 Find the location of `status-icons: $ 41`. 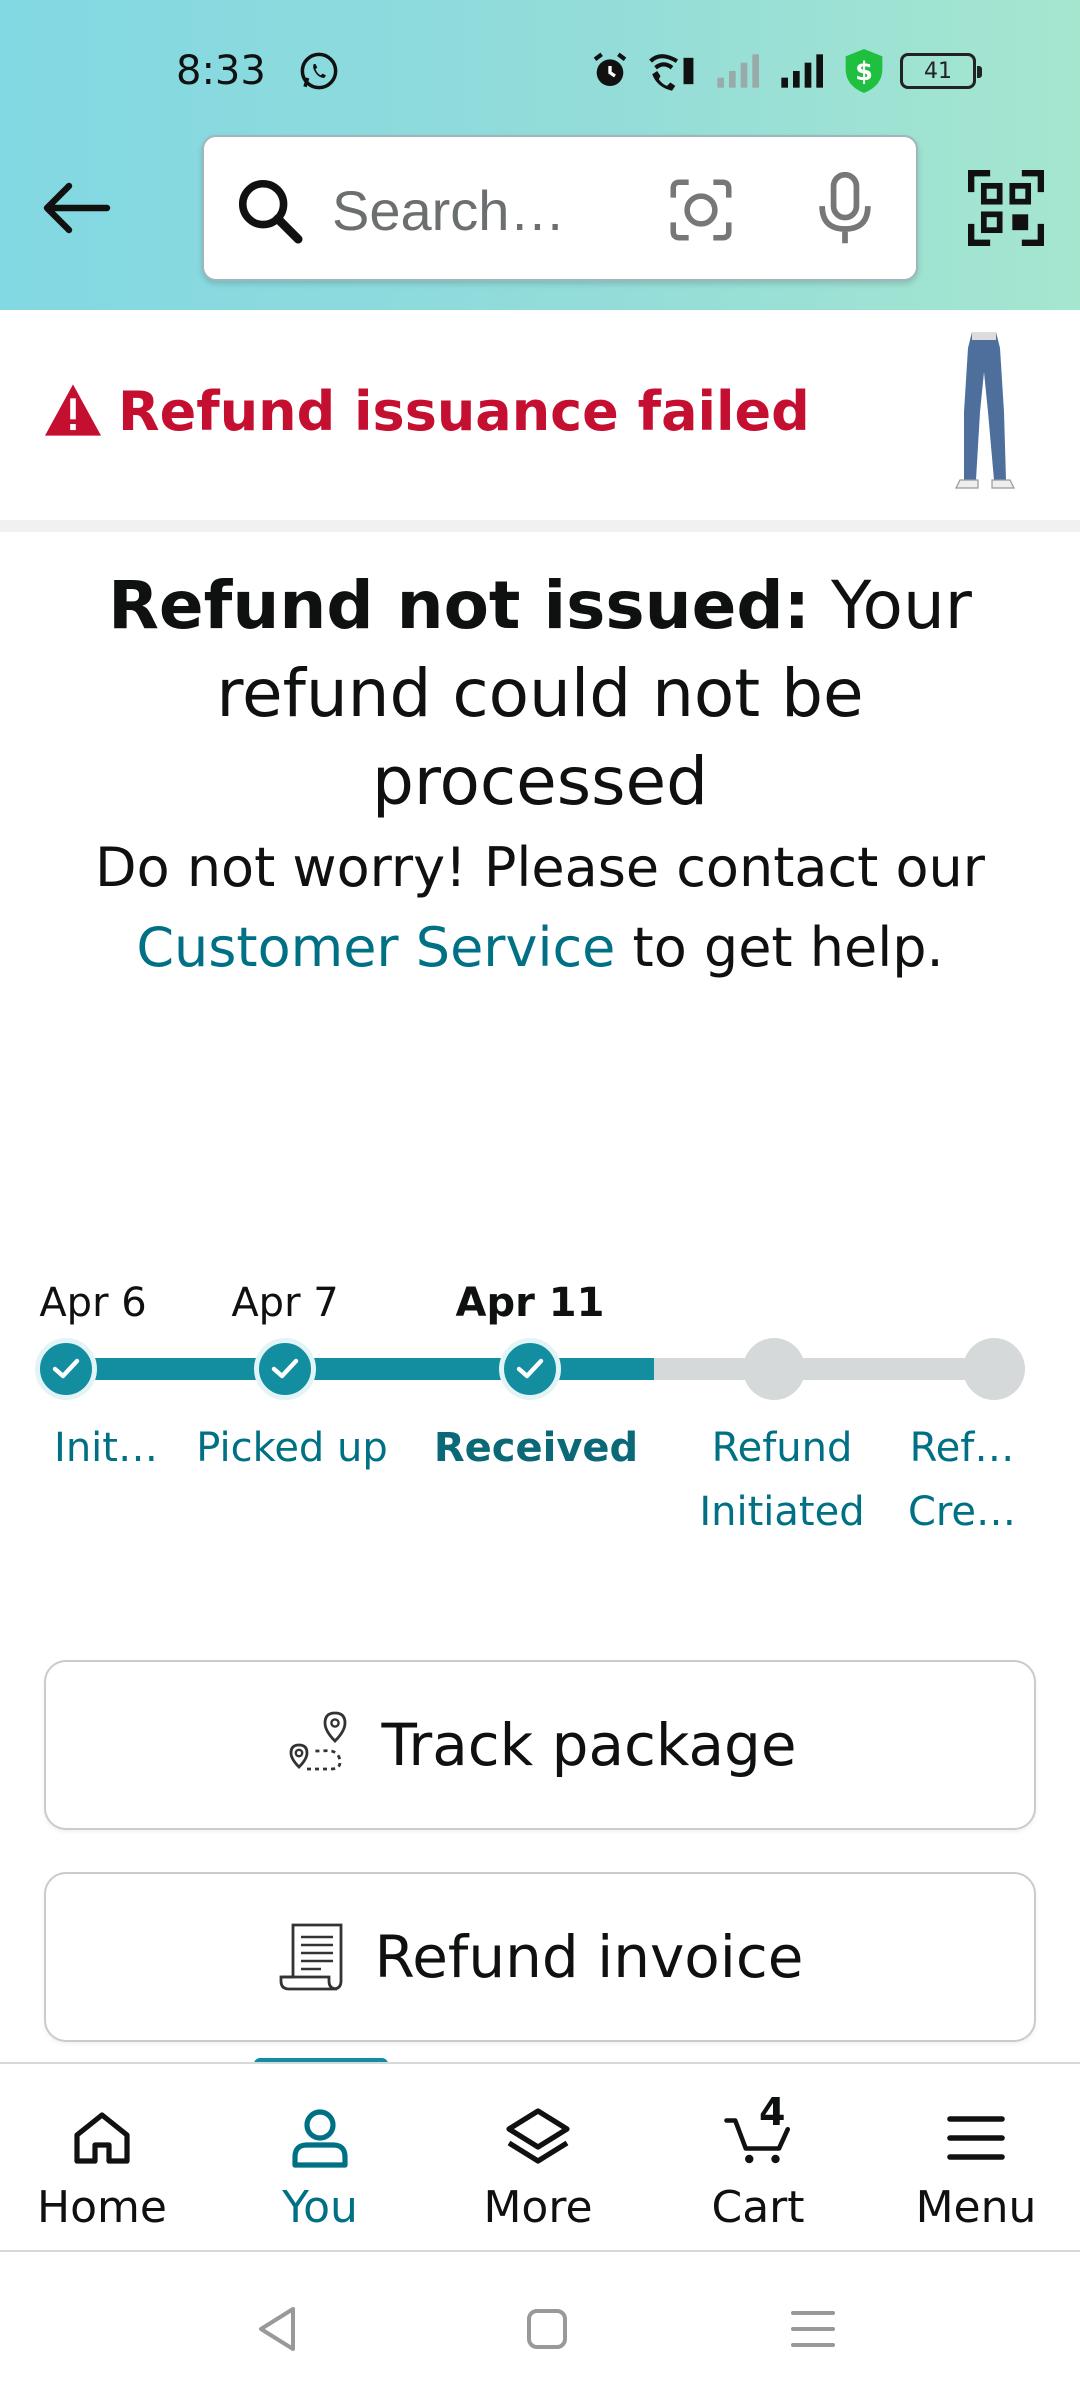

status-icons: $ 41 is located at coordinates (786, 71).